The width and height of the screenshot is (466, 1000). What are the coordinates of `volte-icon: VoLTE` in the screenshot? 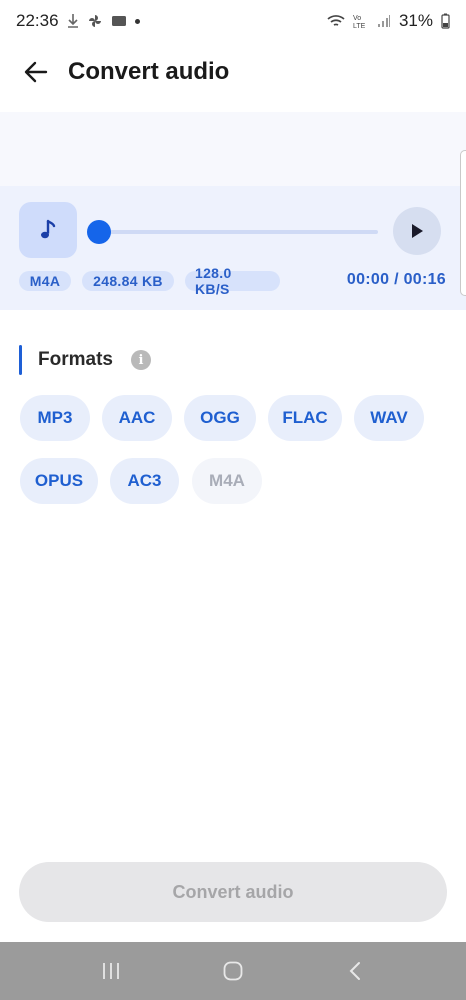 It's located at (359, 22).